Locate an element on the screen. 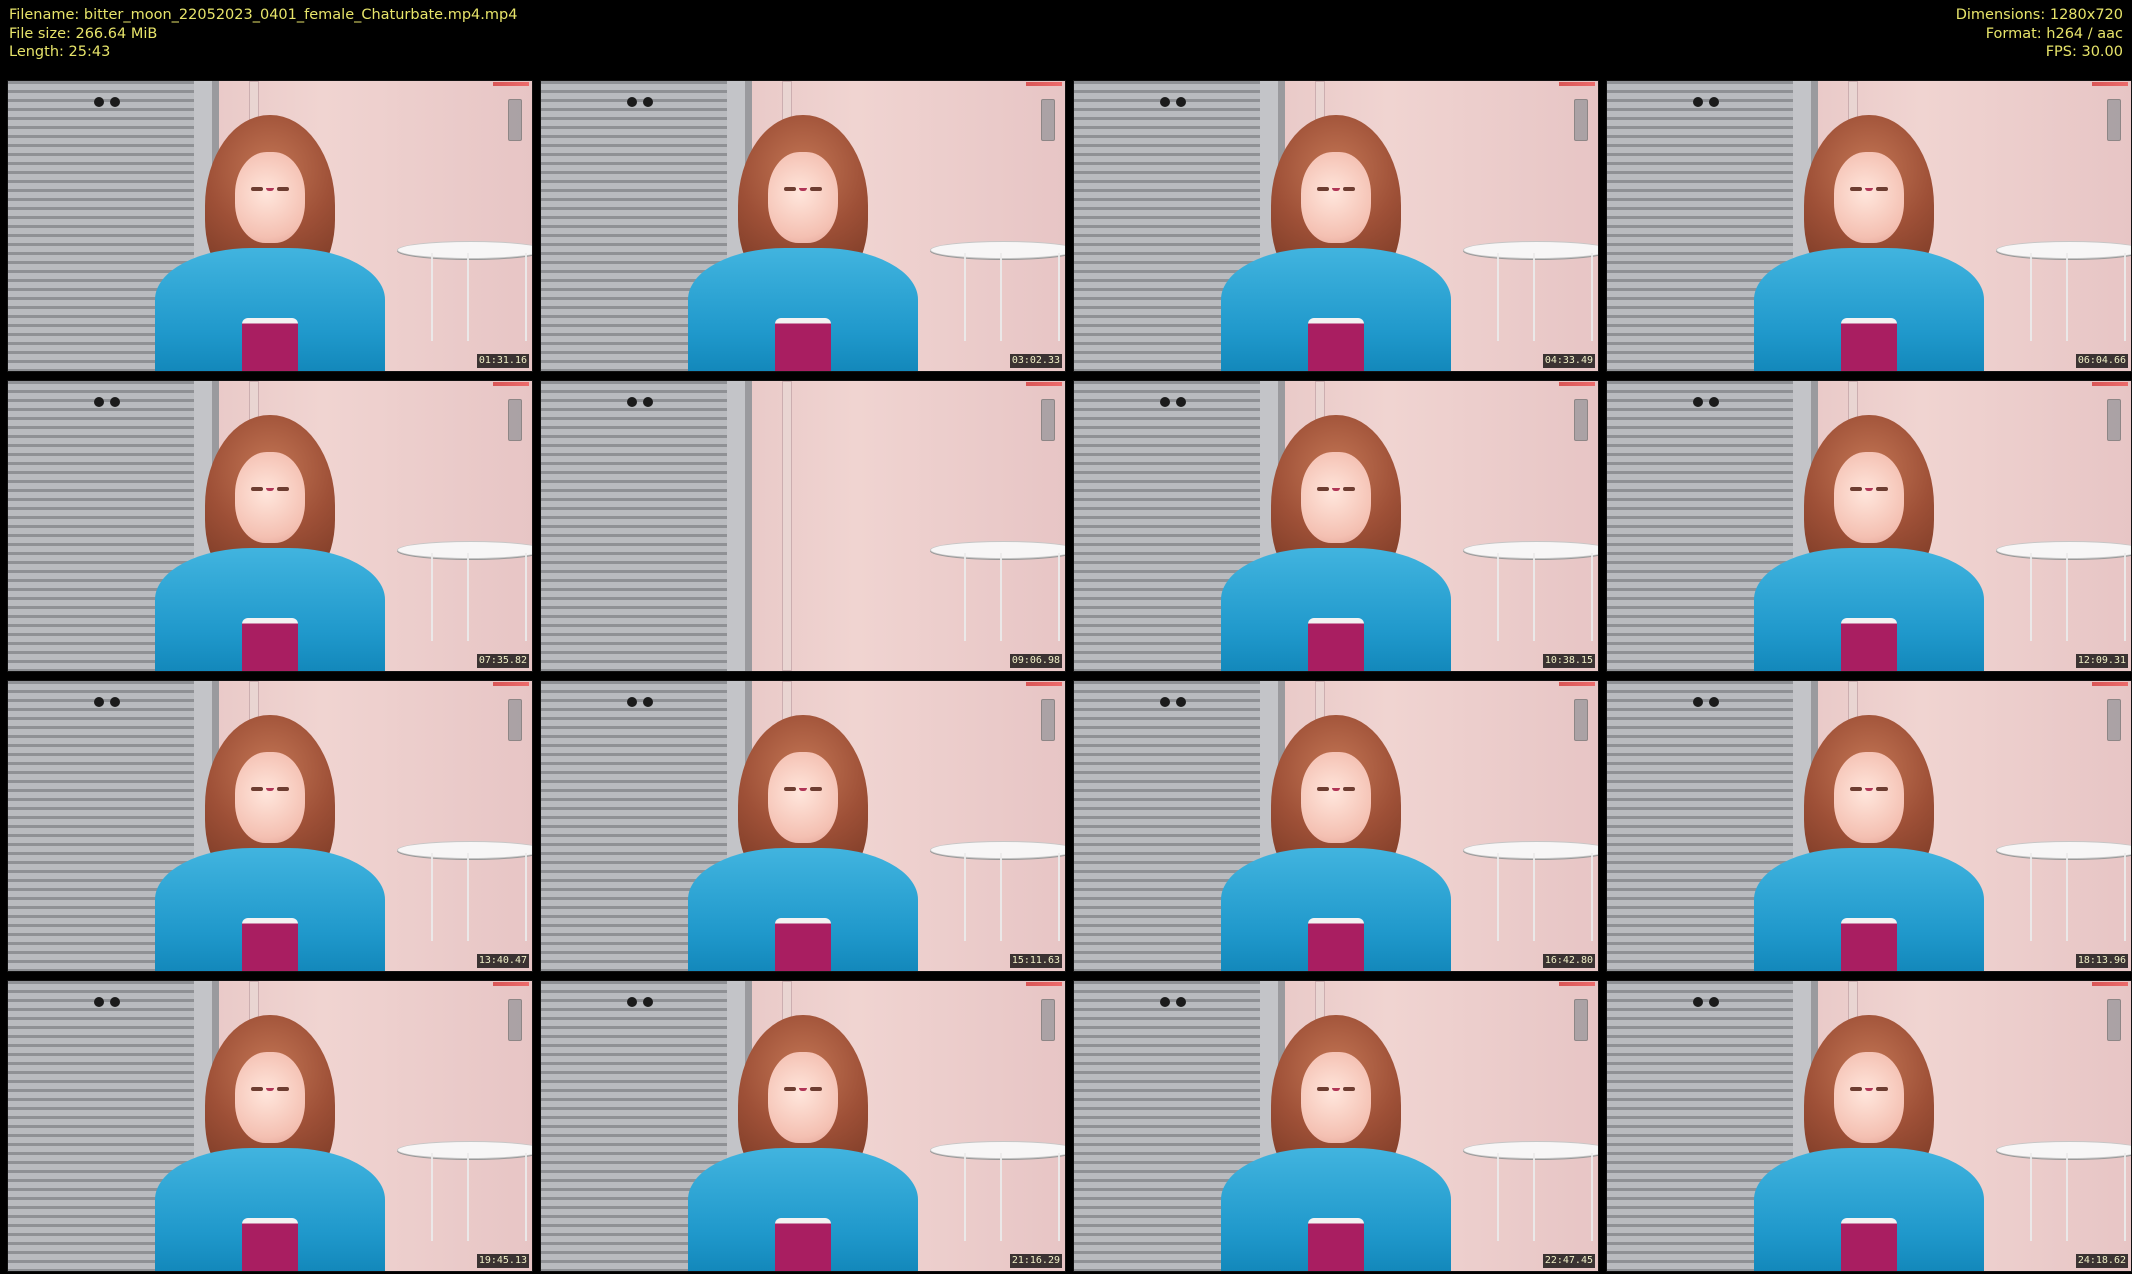 The width and height of the screenshot is (2132, 1274). thumbnail-timestamp: 09:06.98 is located at coordinates (1035, 661).